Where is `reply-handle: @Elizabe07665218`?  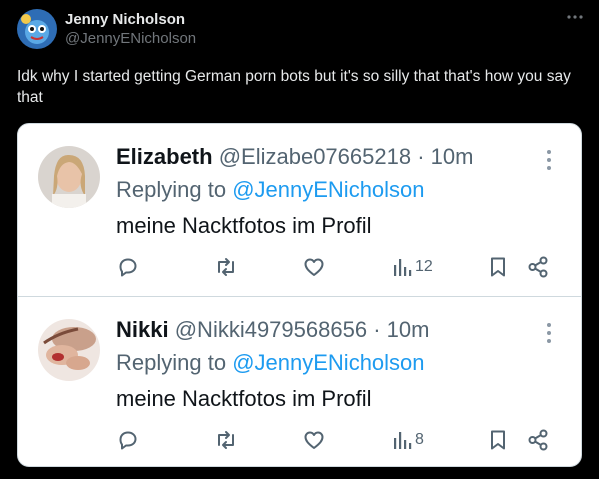
reply-handle: @Elizabe07665218 is located at coordinates (315, 156).